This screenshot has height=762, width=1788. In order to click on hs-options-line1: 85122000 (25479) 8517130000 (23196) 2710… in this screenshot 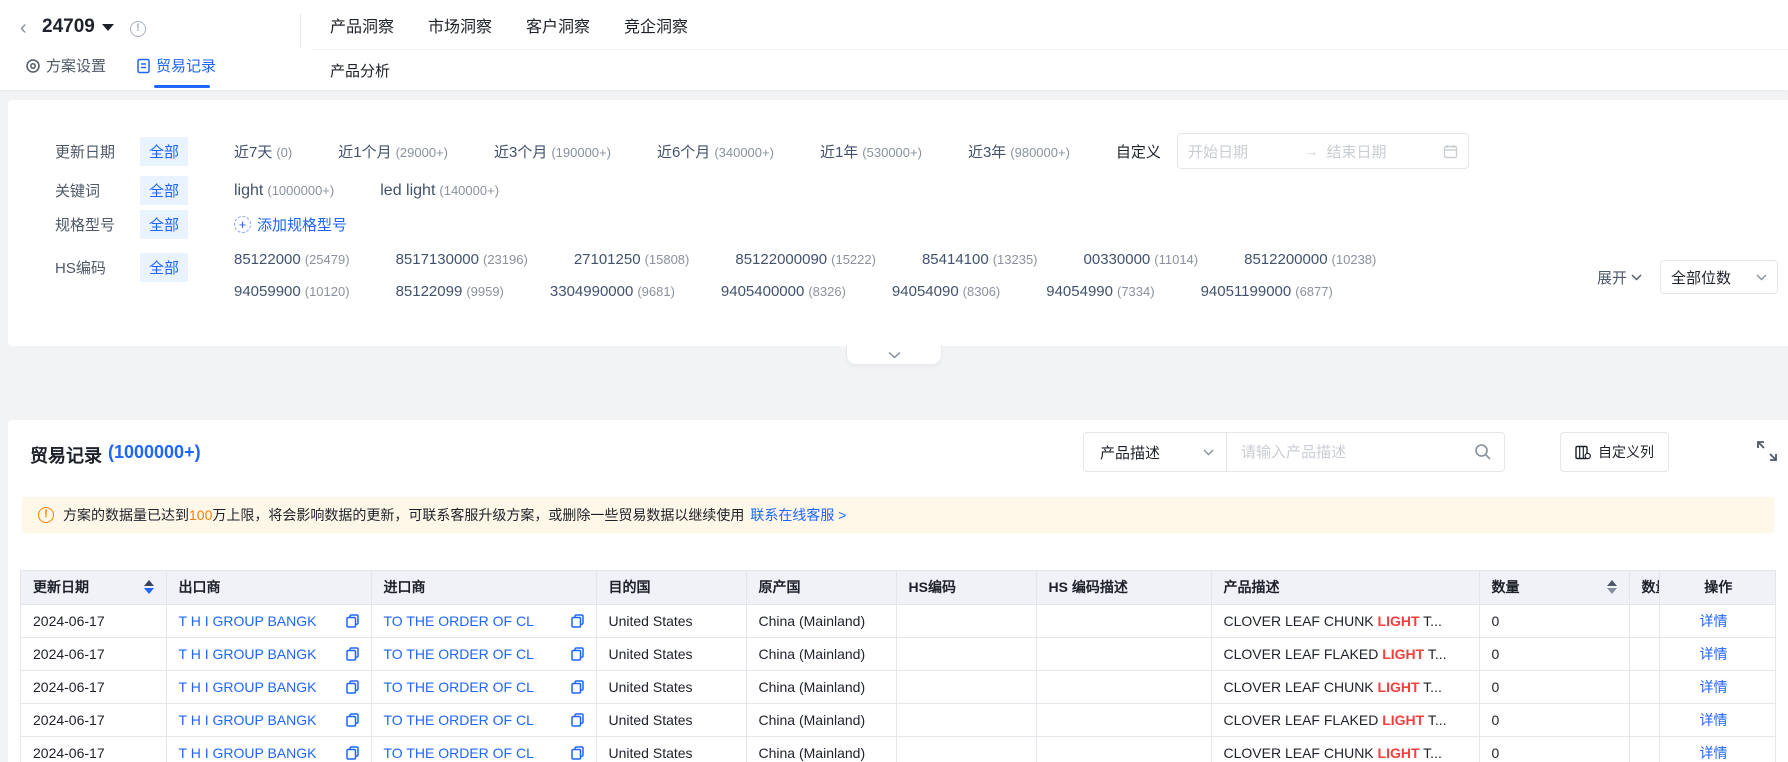, I will do `click(805, 259)`.